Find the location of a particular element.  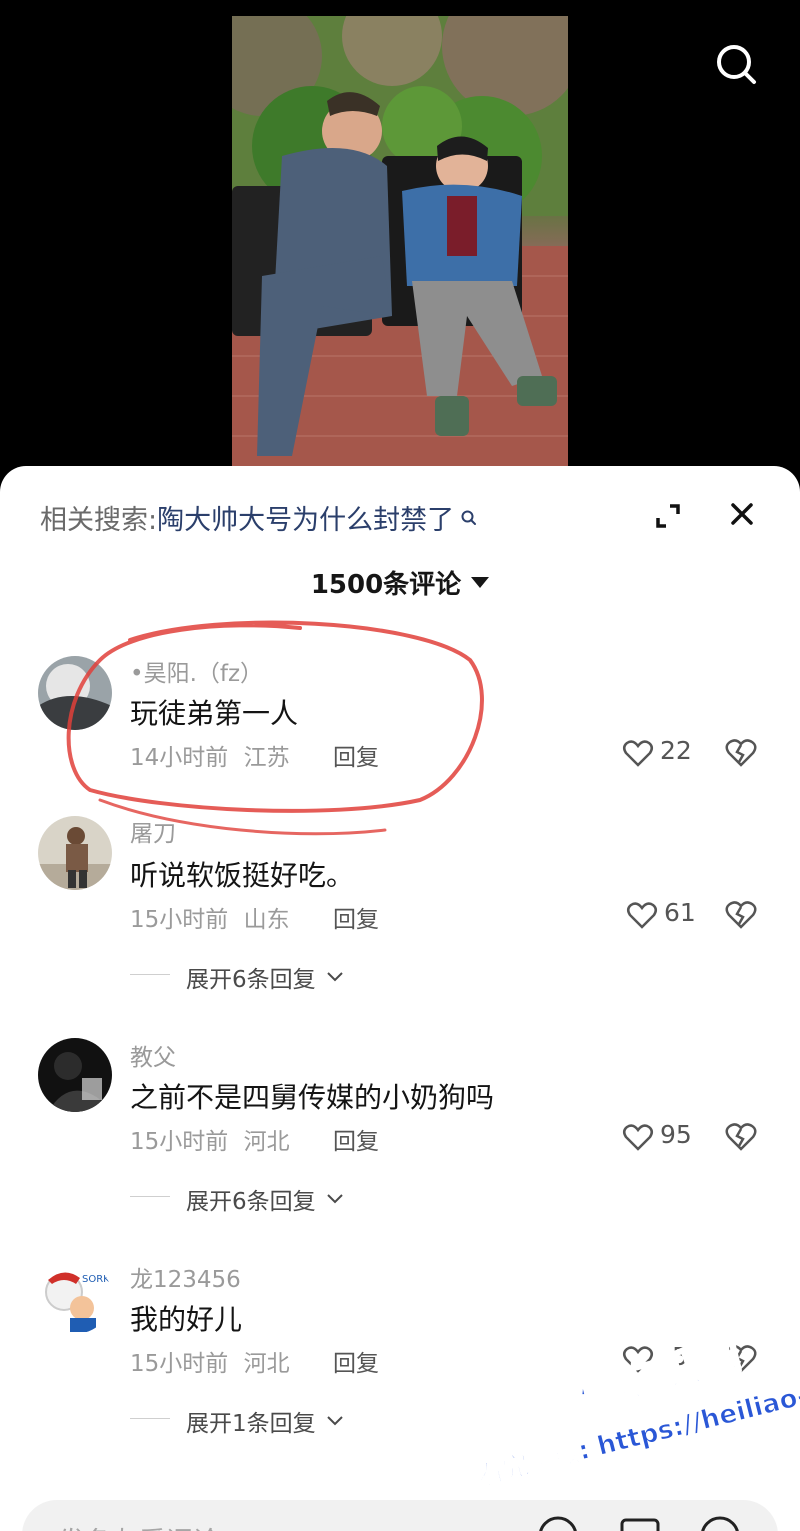

fullscreen-button is located at coordinates (668, 516).